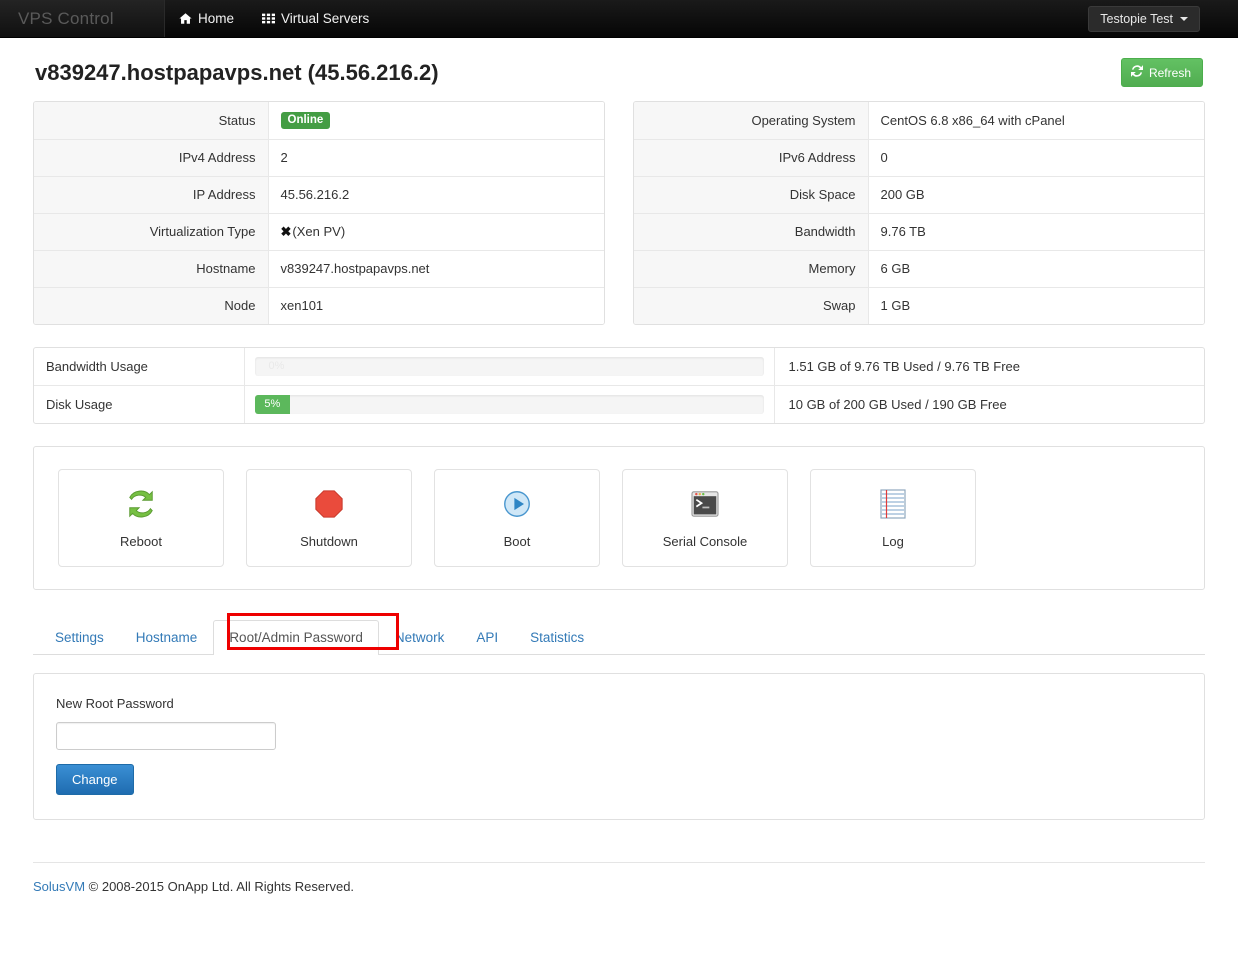 Image resolution: width=1238 pixels, height=966 pixels. Describe the element at coordinates (329, 541) in the screenshot. I see `shutdown-button-label: Shutdown` at that location.